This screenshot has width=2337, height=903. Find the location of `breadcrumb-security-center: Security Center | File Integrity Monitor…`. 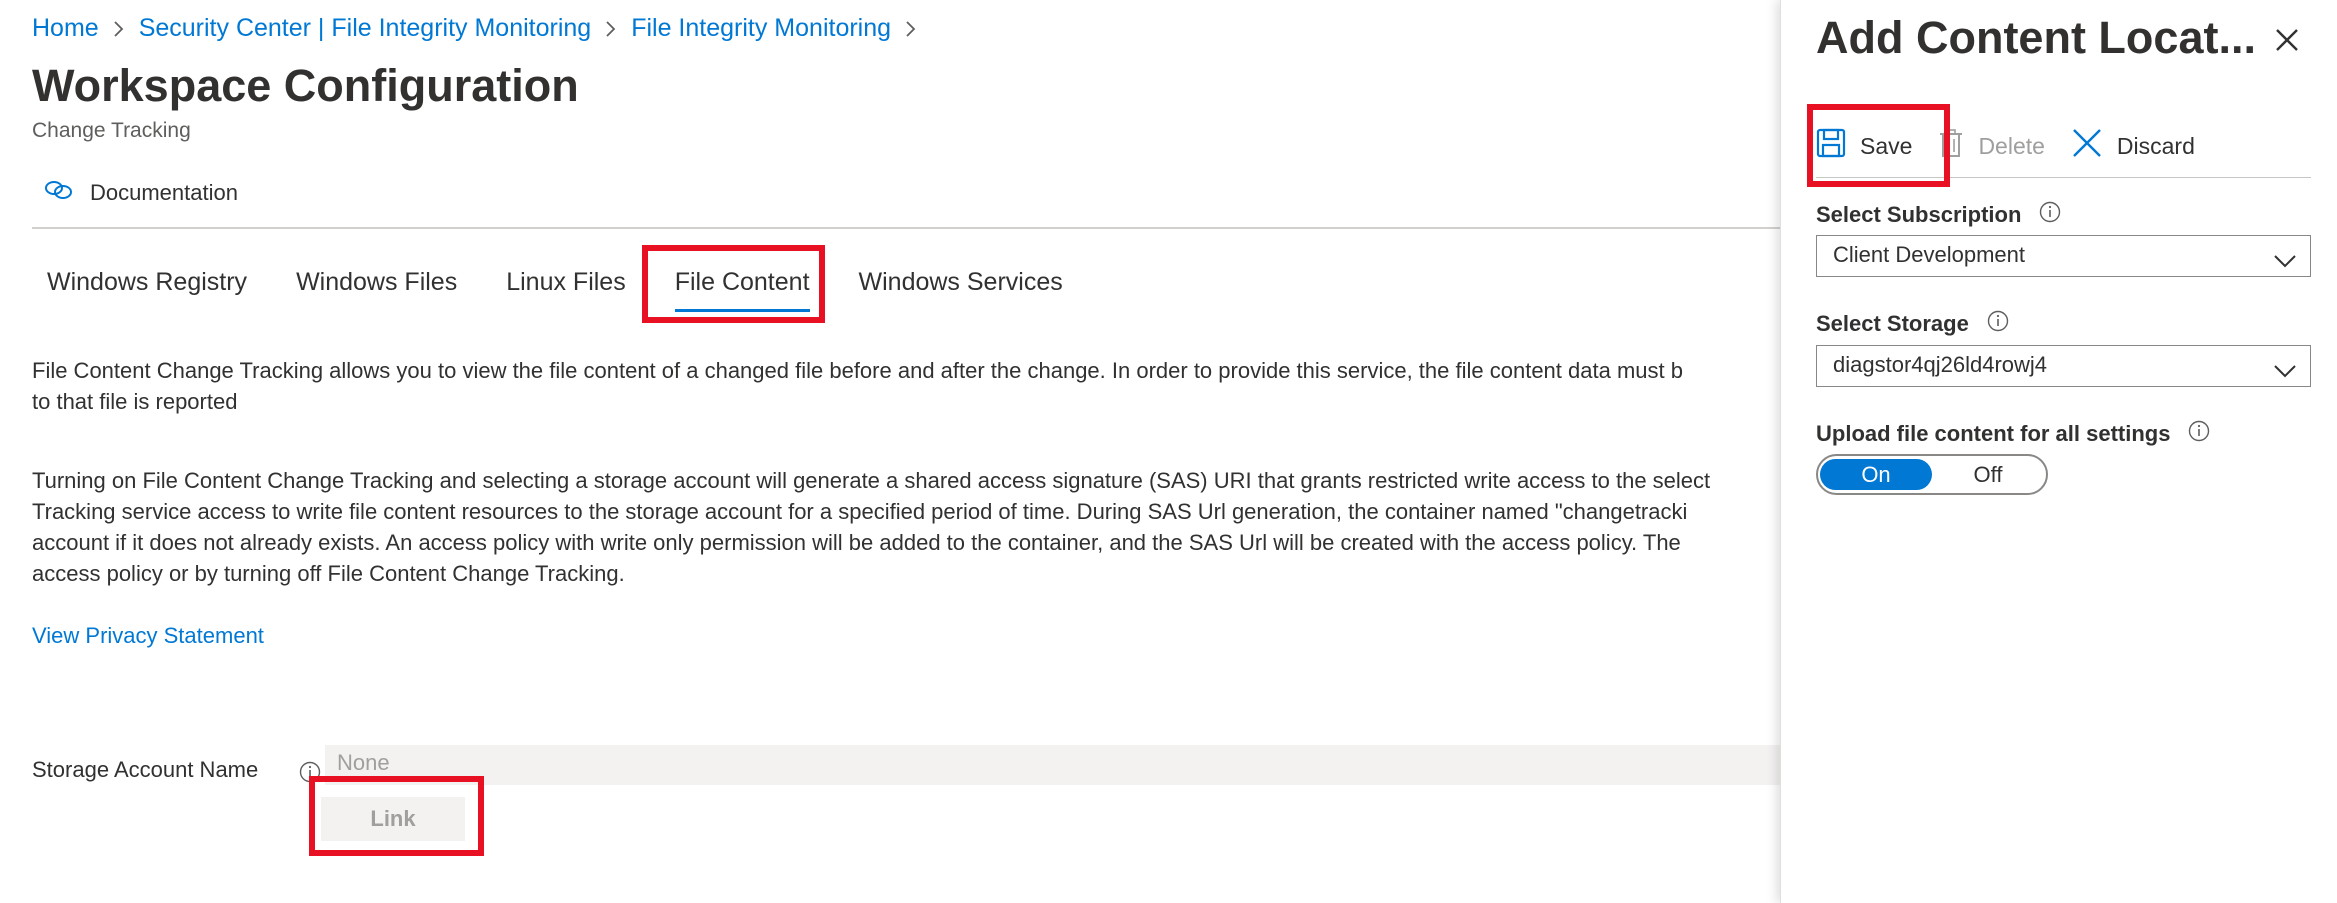

breadcrumb-security-center: Security Center | File Integrity Monitor… is located at coordinates (365, 28).